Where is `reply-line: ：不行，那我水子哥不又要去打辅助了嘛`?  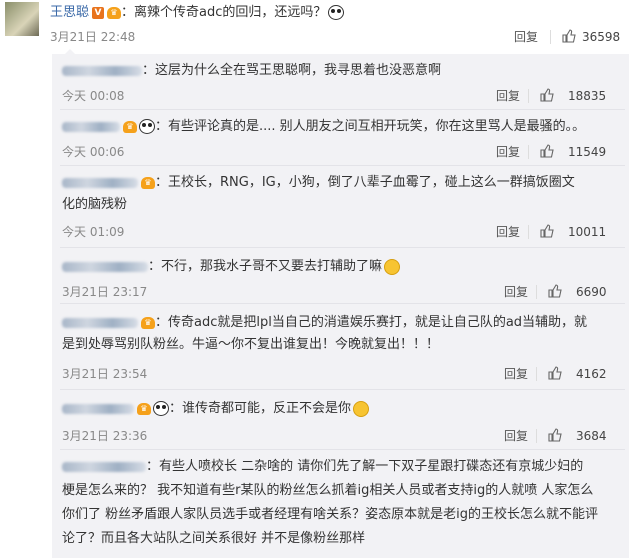
reply-line: ：不行，那我水子哥不又要去打辅助了嘛 is located at coordinates (231, 267).